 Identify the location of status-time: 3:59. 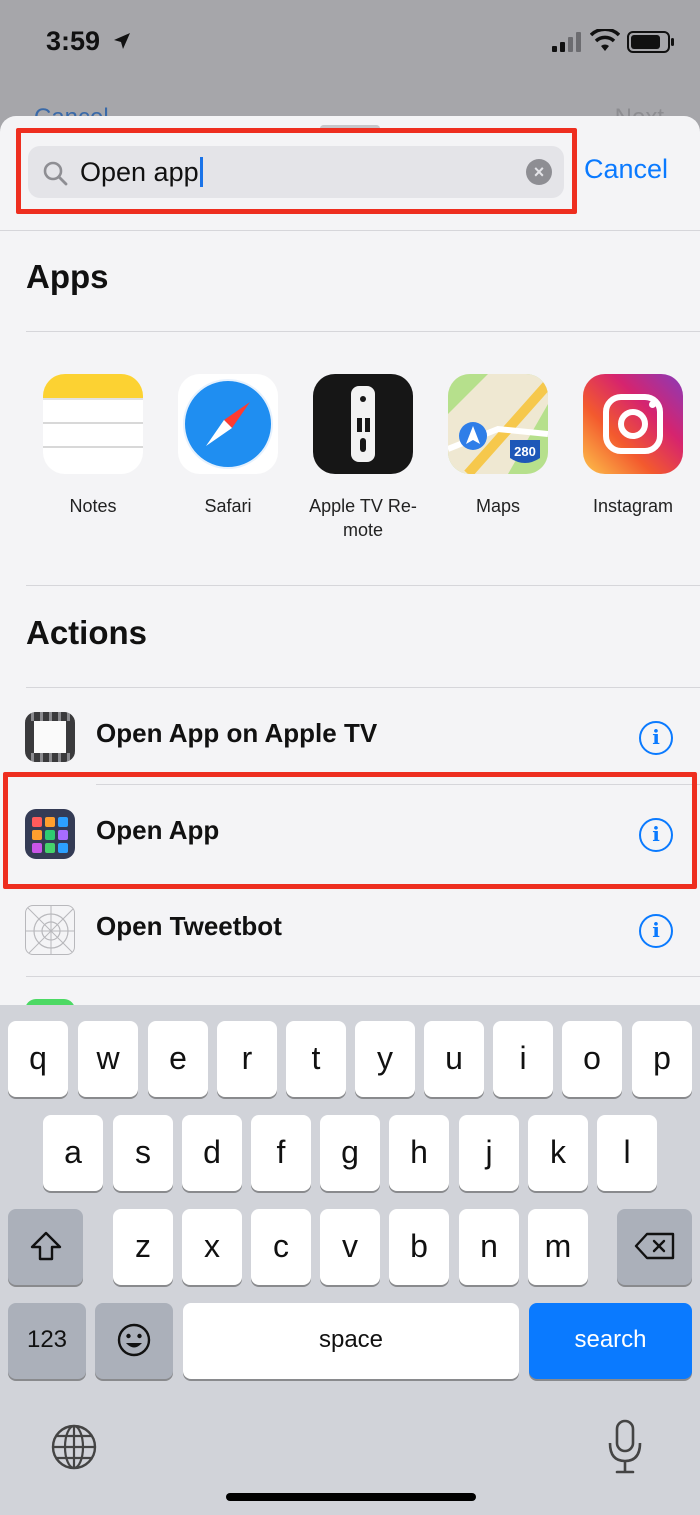
(73, 41).